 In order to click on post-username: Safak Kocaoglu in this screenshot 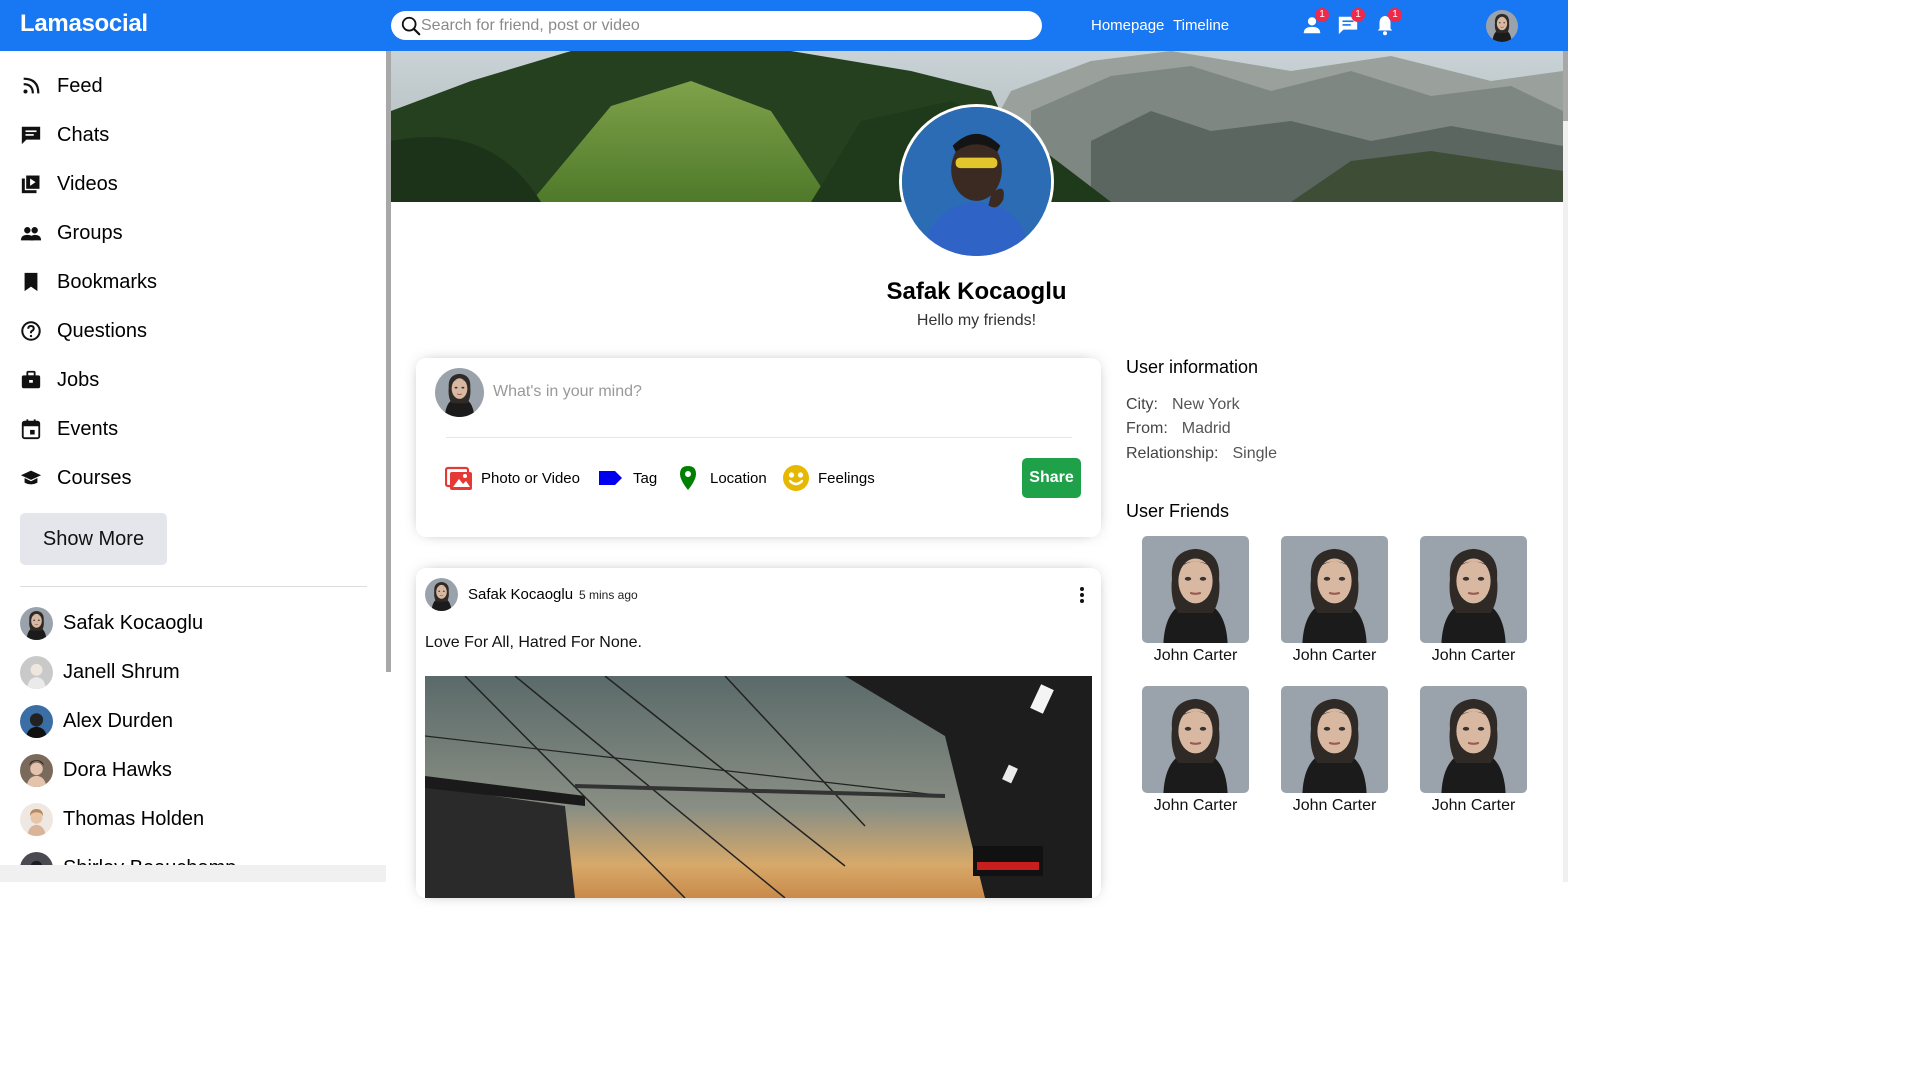, I will do `click(520, 594)`.